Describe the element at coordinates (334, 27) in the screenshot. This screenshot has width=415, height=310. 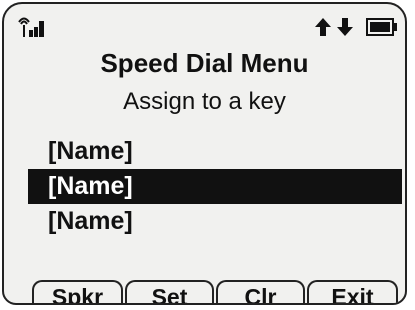
I see `up-down-arrows-icon` at that location.